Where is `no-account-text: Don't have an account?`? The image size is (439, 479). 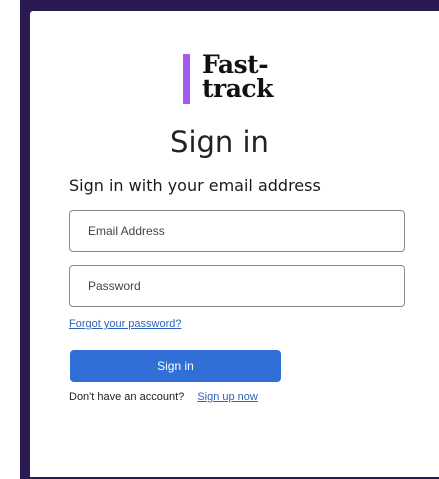 no-account-text: Don't have an account? is located at coordinates (127, 397).